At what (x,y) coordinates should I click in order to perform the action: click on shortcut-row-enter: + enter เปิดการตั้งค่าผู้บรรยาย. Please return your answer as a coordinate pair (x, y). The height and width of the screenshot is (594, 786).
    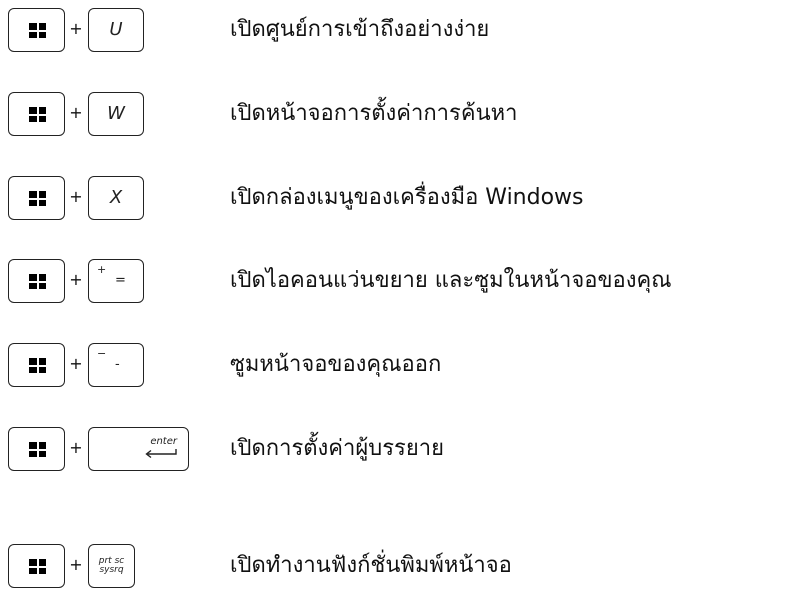
    Looking at the image, I should click on (393, 449).